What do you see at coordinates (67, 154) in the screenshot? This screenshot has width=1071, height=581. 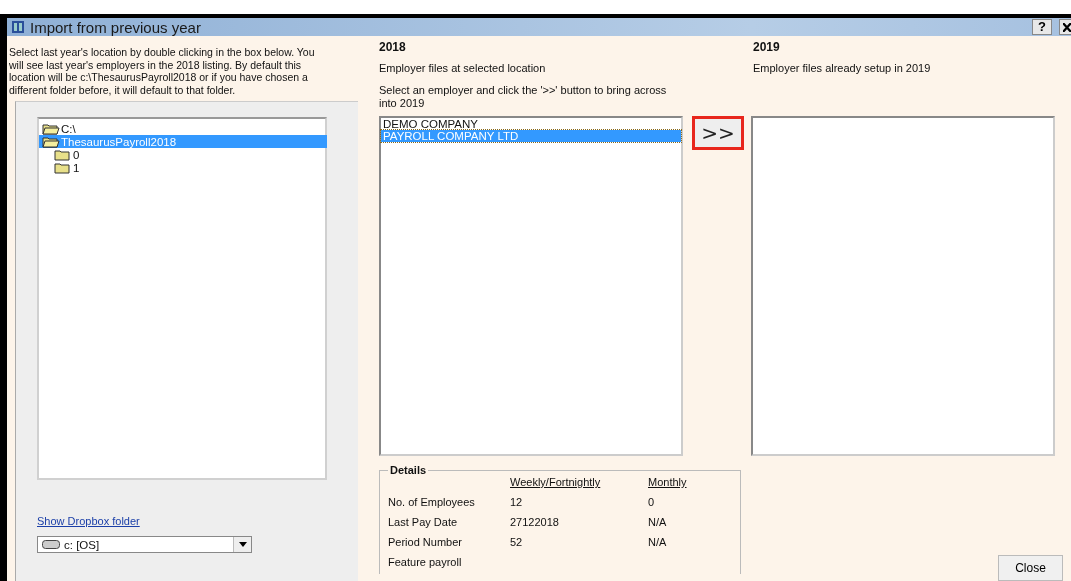 I see `tree-item: 0` at bounding box center [67, 154].